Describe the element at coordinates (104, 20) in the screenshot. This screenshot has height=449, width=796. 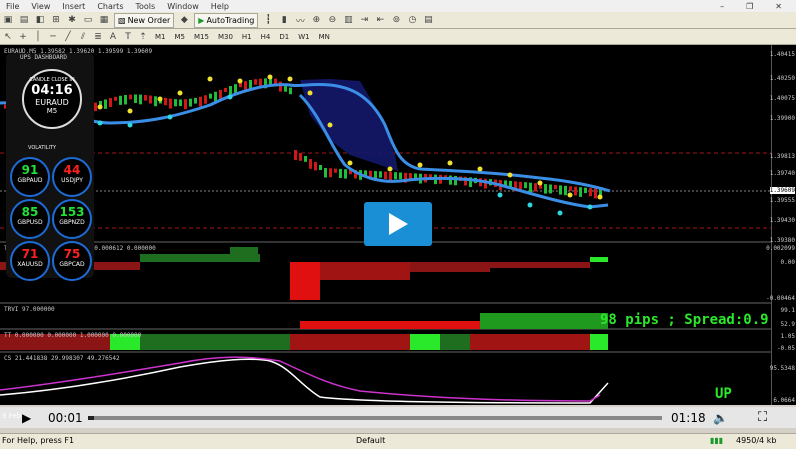
I see `tester-icon: ▦` at that location.